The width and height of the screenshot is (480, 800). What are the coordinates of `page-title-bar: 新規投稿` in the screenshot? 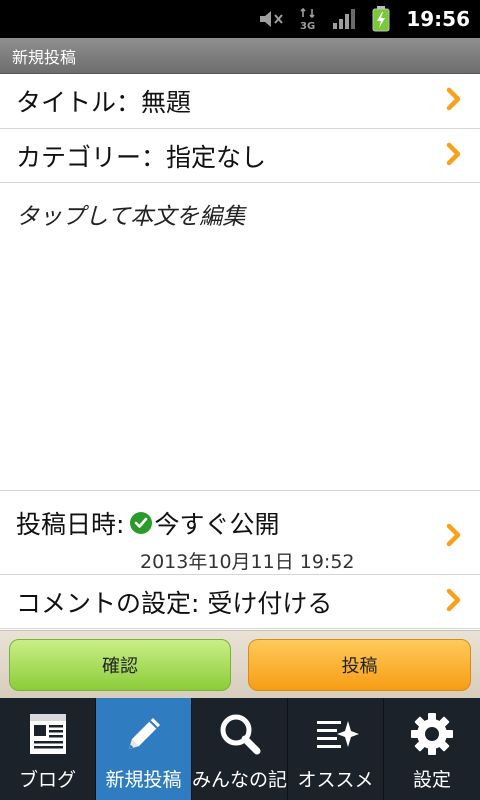 It's located at (240, 56).